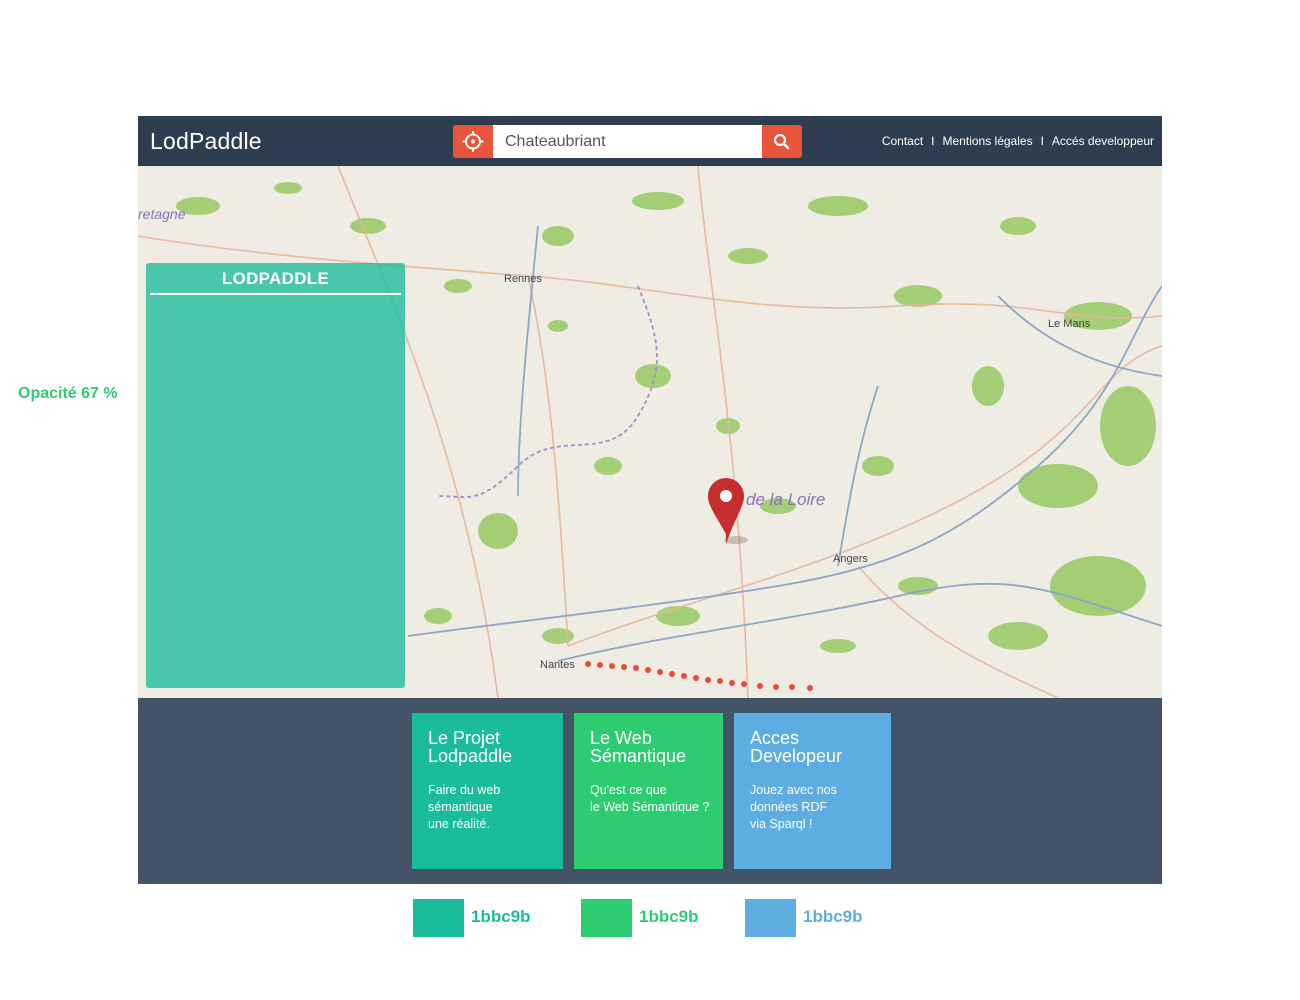  What do you see at coordinates (988, 141) in the screenshot?
I see `nav-mentions-legales: Mentions légales` at bounding box center [988, 141].